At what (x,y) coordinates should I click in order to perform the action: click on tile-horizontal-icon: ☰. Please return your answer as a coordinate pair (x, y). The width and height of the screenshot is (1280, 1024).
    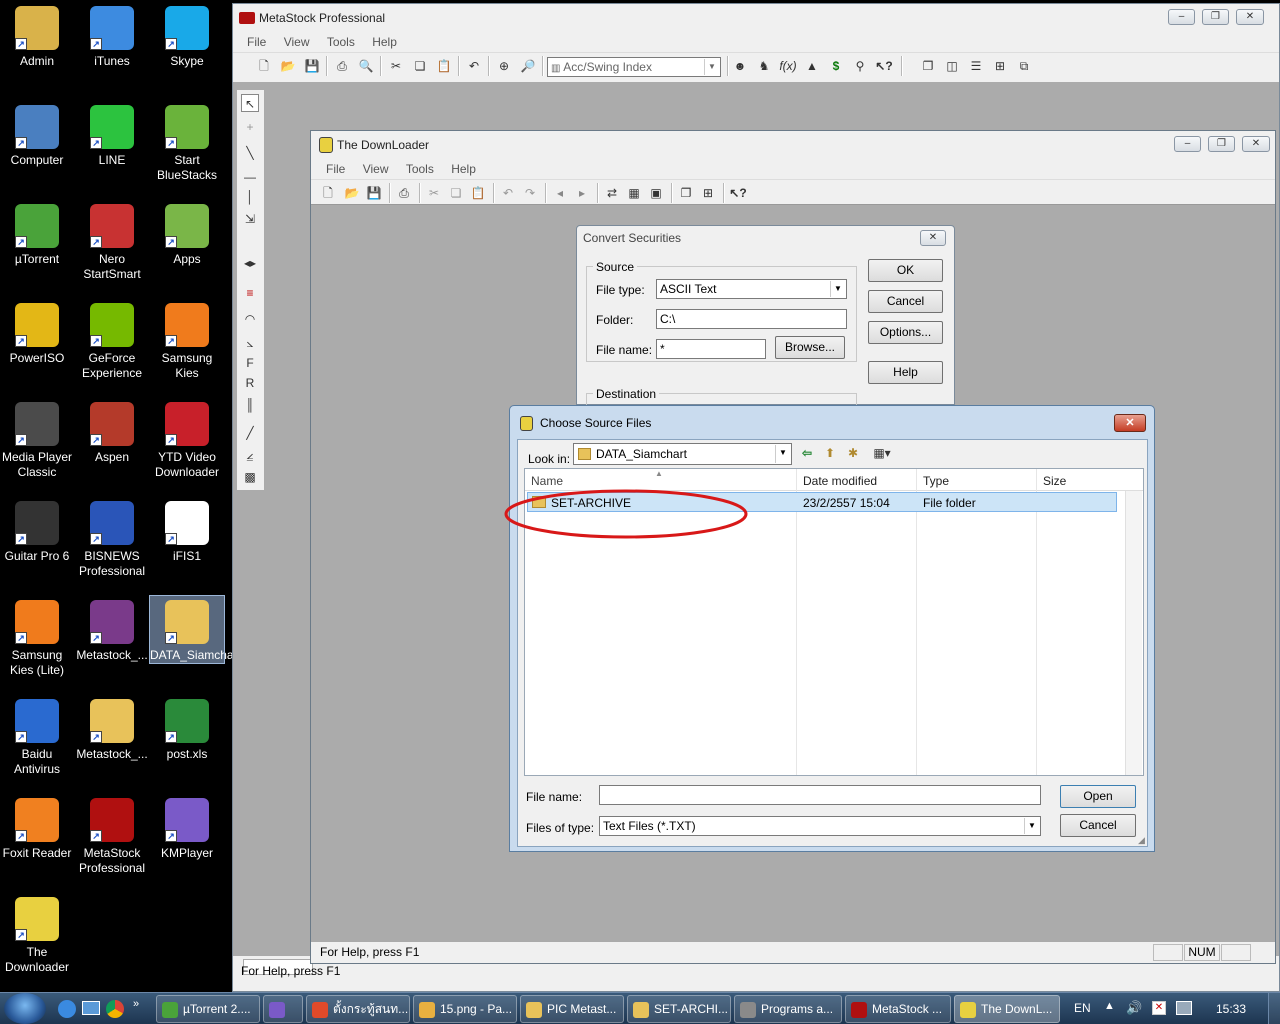
    Looking at the image, I should click on (976, 66).